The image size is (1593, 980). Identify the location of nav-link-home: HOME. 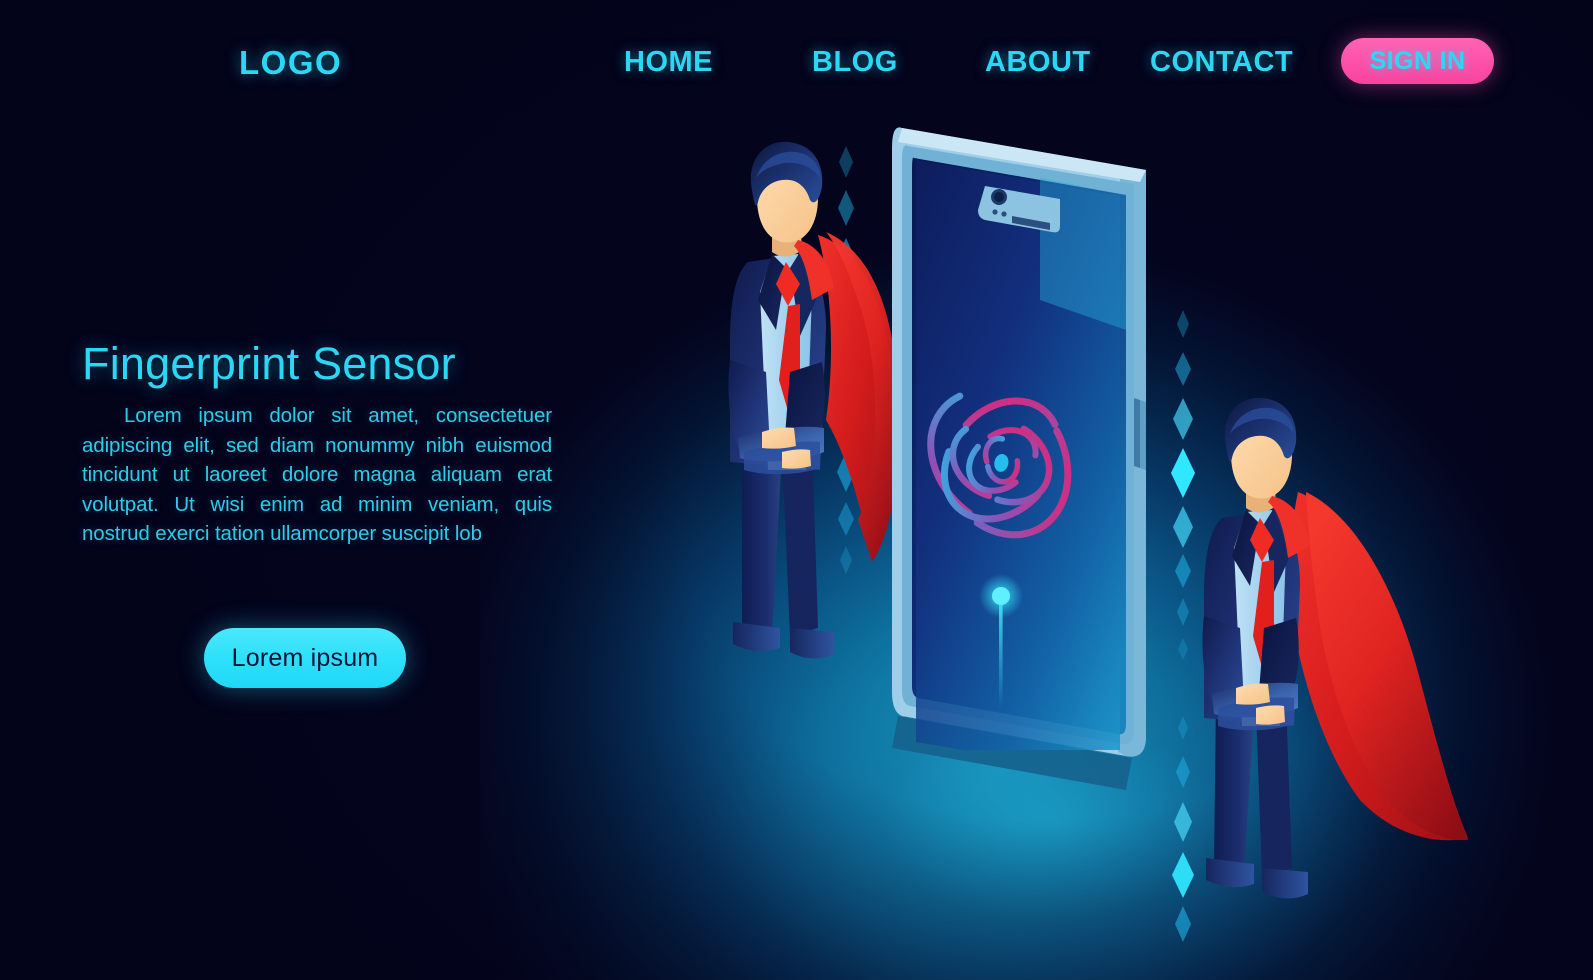
(668, 62).